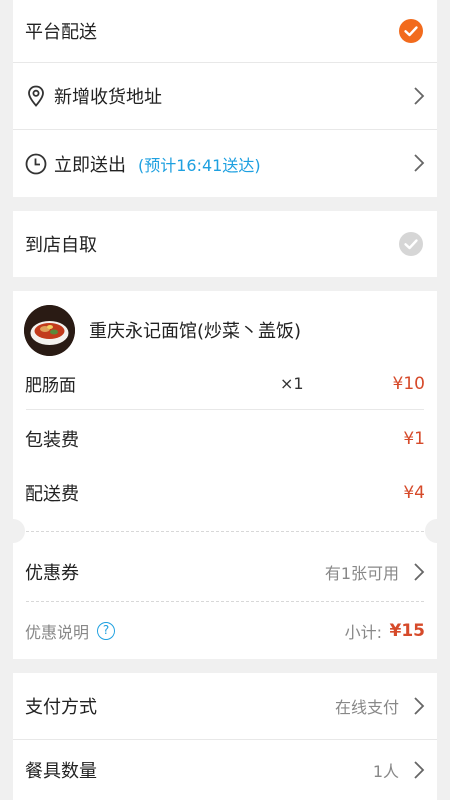 The width and height of the screenshot is (450, 800). Describe the element at coordinates (292, 383) in the screenshot. I see `item-qty: ×1` at that location.